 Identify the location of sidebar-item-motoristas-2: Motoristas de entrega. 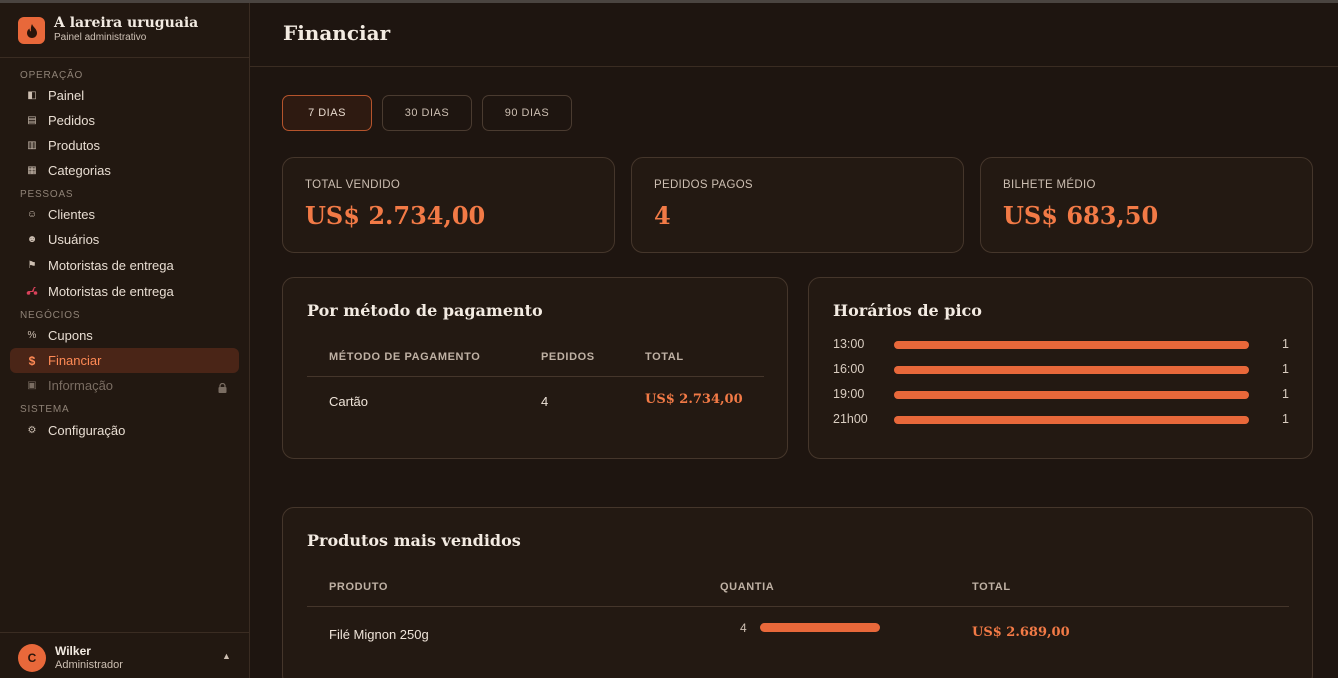
(124, 291).